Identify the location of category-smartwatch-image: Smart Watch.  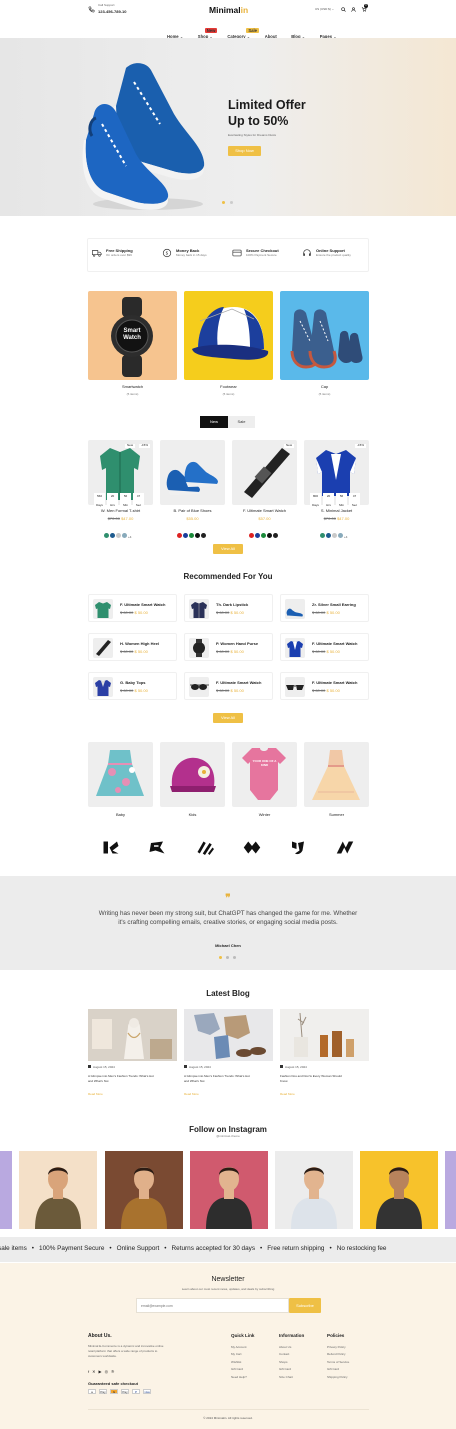
(132, 335).